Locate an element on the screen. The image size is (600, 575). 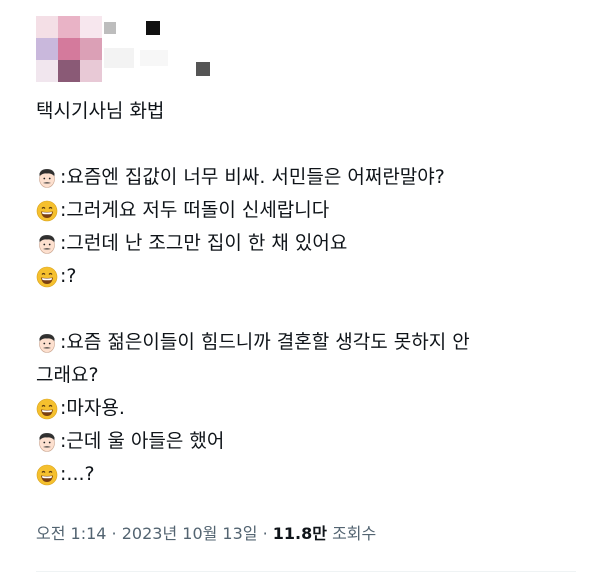
dialogue-text: :? is located at coordinates (68, 276).